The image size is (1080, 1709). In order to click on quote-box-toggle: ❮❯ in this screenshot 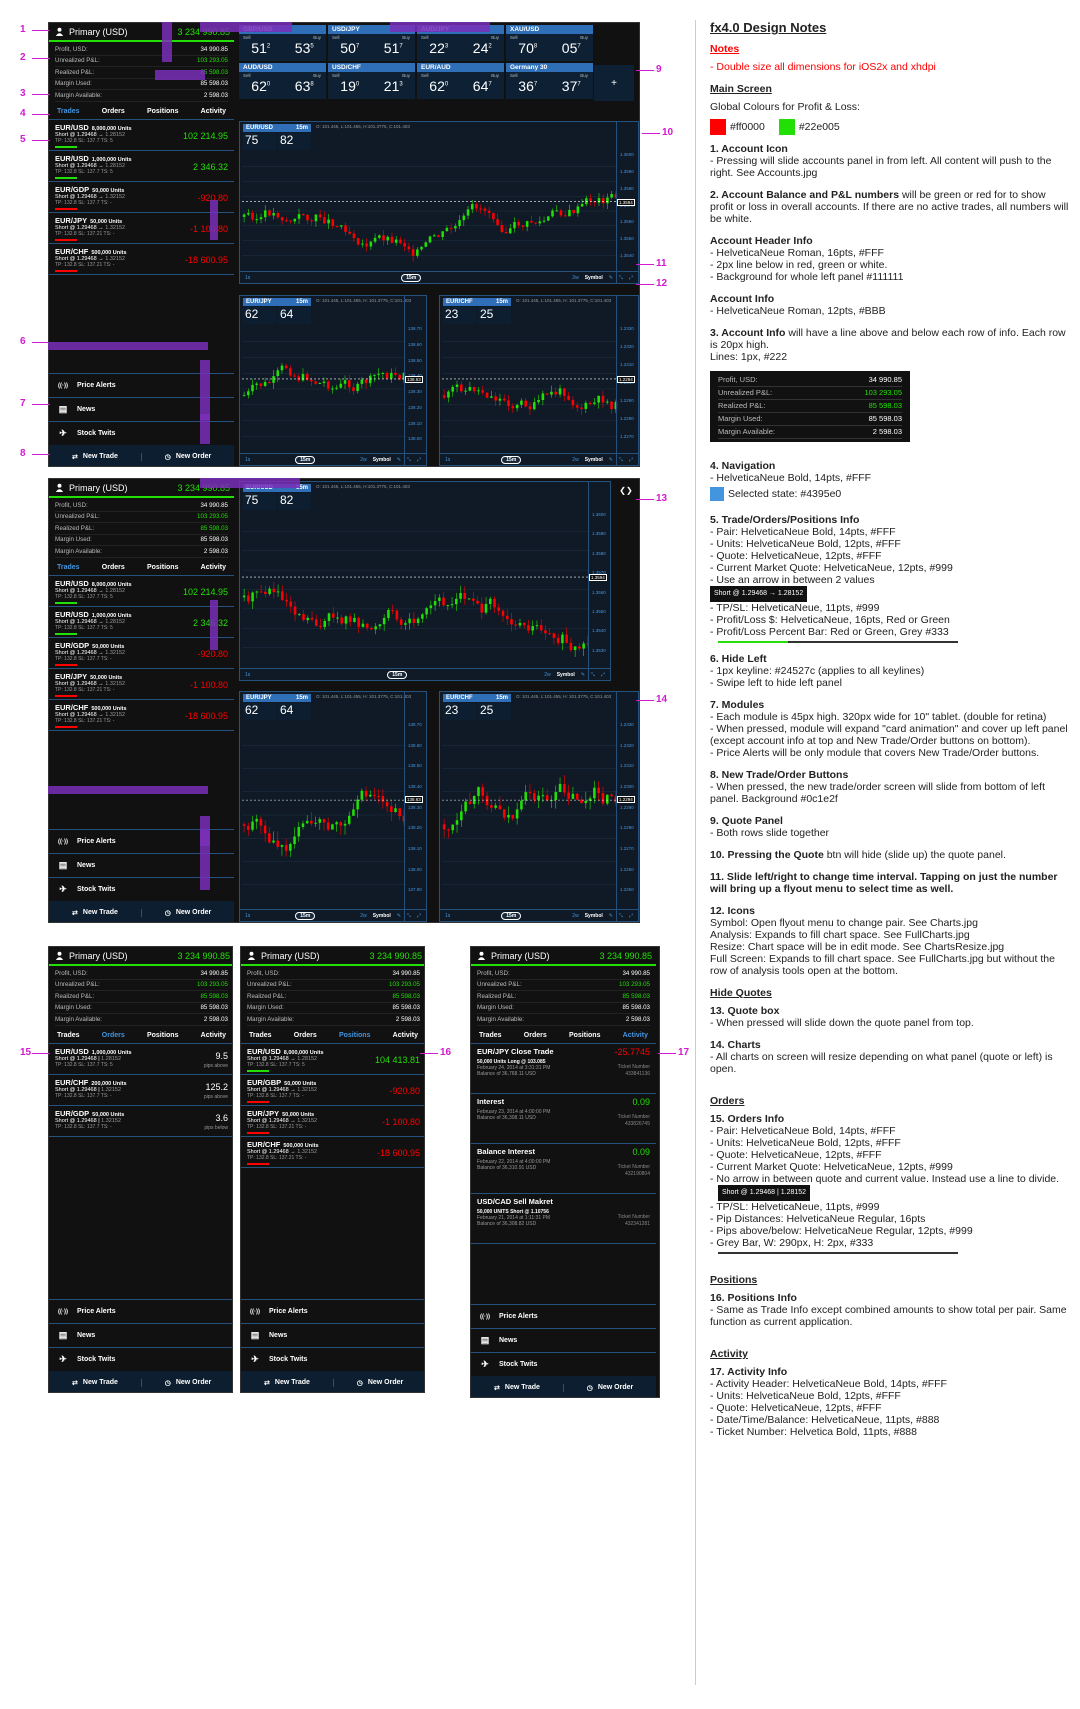, I will do `click(626, 491)`.